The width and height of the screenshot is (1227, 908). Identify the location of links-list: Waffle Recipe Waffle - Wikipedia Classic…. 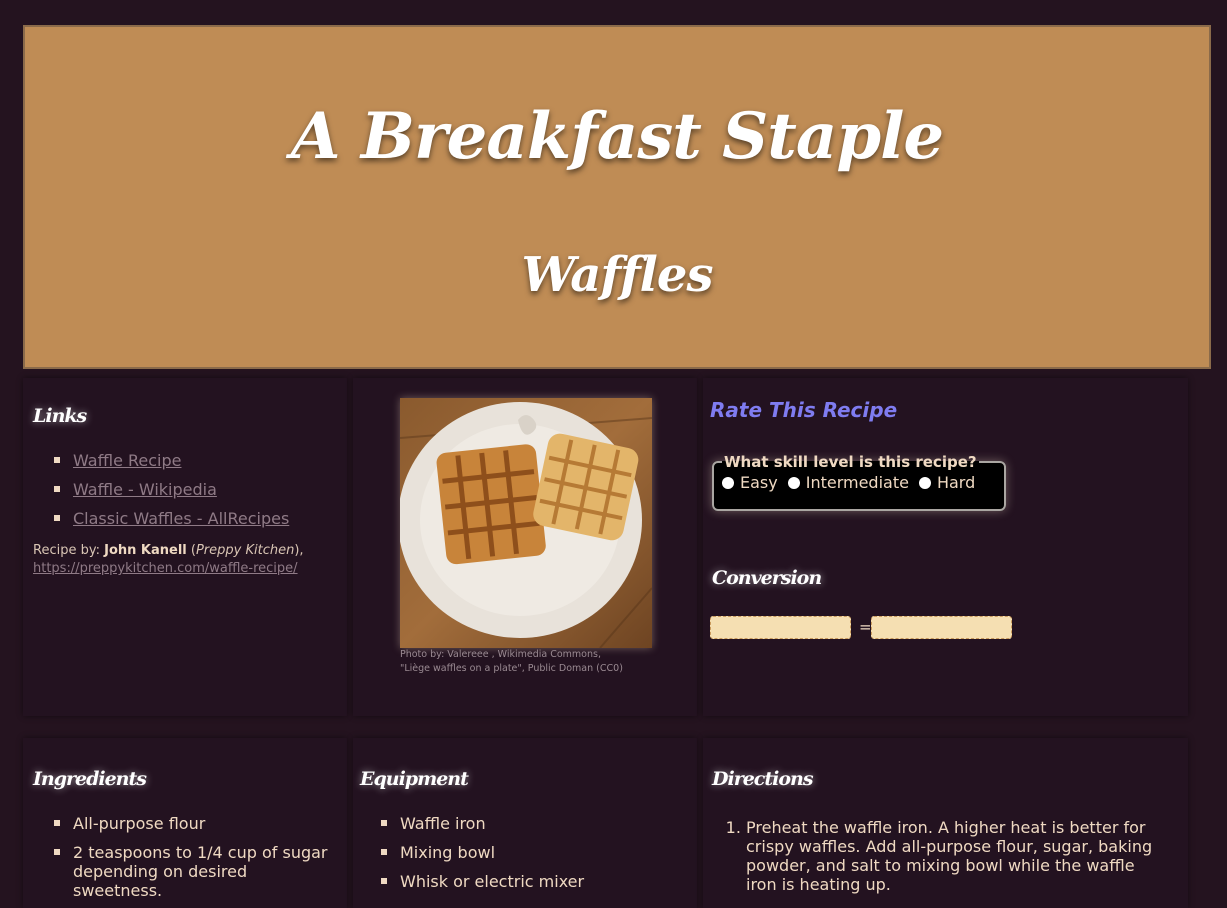
(185, 489).